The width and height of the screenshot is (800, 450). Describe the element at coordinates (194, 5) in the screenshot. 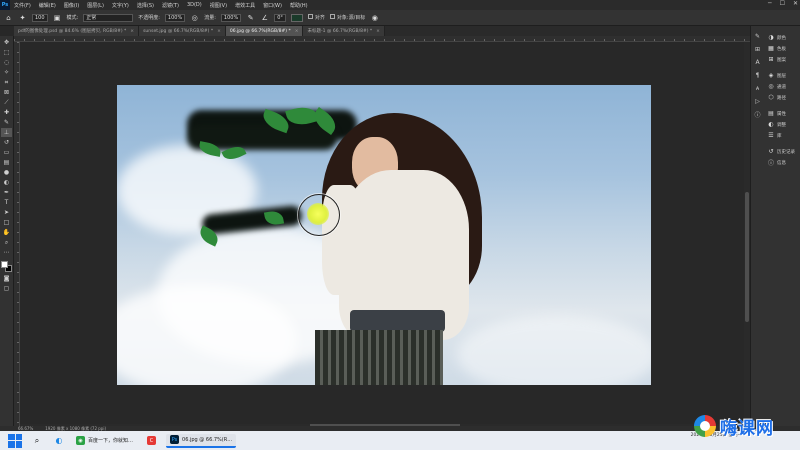

I see `menu-3d: 3D(D)` at that location.